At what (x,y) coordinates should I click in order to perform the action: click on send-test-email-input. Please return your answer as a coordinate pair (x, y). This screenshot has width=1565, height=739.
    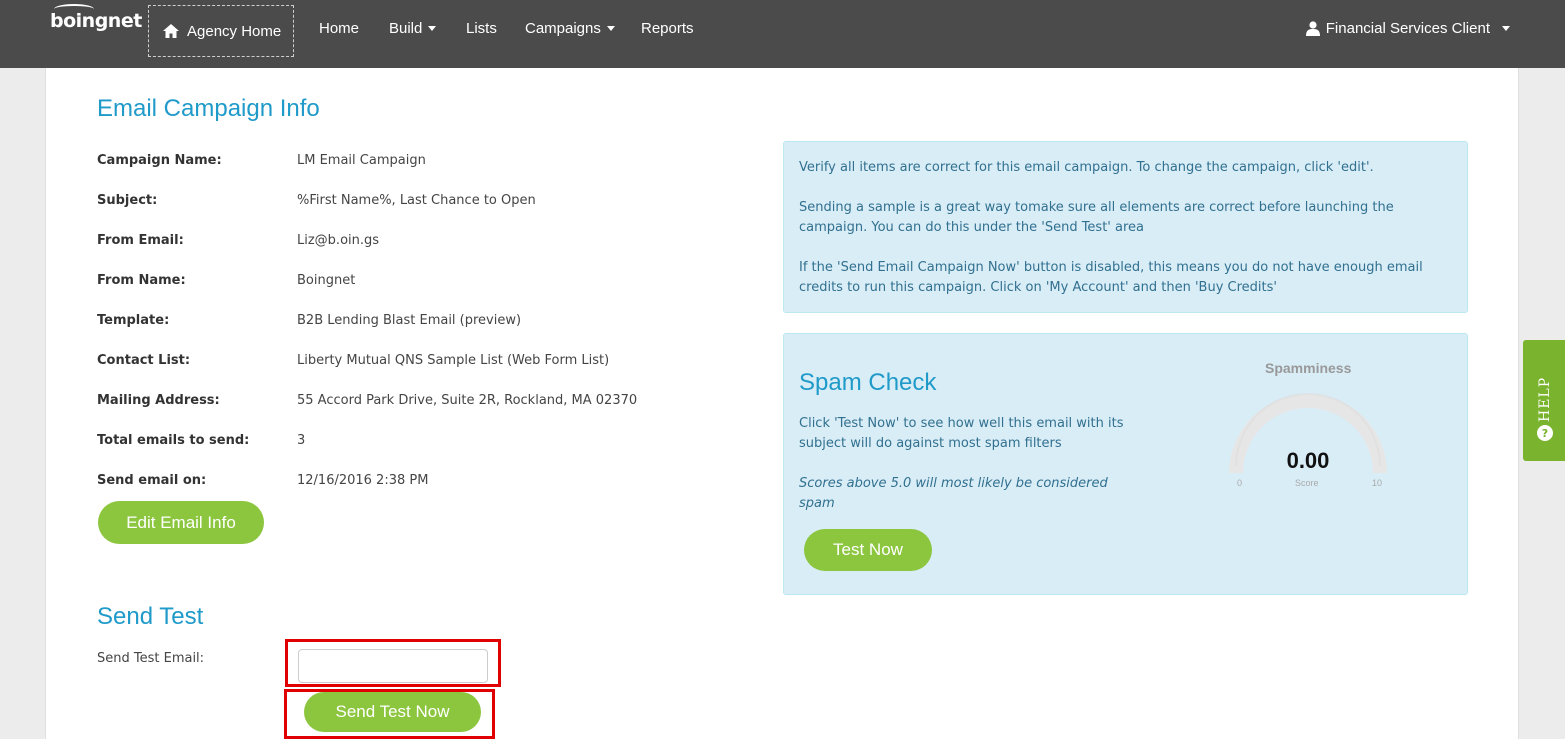
    Looking at the image, I should click on (393, 666).